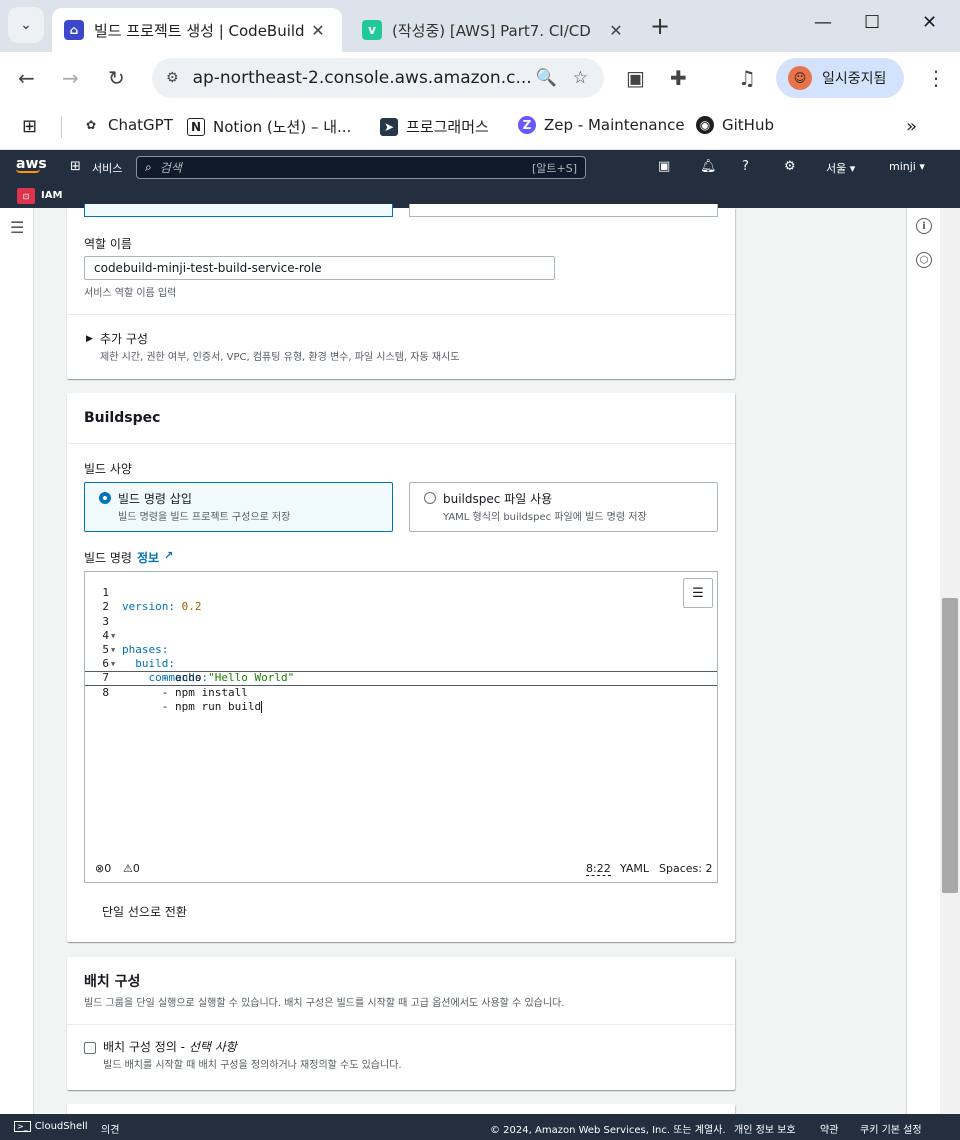 This screenshot has width=960, height=1140. I want to click on help-icon: ?, so click(745, 166).